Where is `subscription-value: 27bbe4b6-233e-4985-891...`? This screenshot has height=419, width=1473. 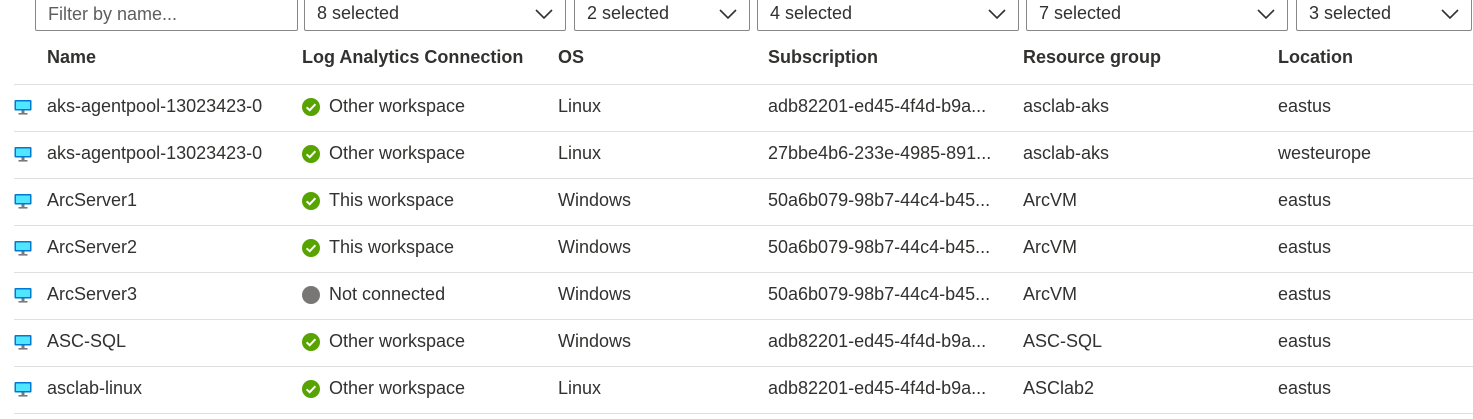
subscription-value: 27bbe4b6-233e-4985-891... is located at coordinates (880, 153).